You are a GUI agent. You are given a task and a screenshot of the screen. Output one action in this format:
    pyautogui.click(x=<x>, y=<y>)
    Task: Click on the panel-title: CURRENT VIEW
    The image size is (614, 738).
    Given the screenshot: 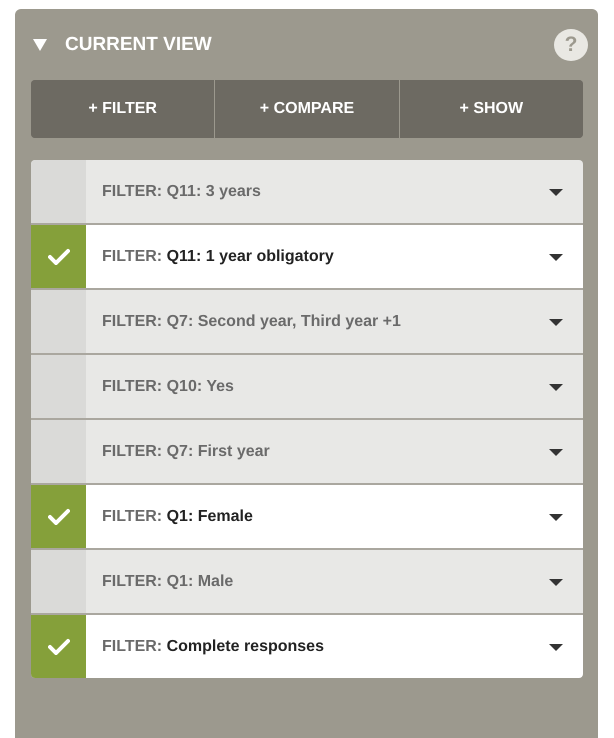 What is the action you would take?
    pyautogui.click(x=138, y=45)
    